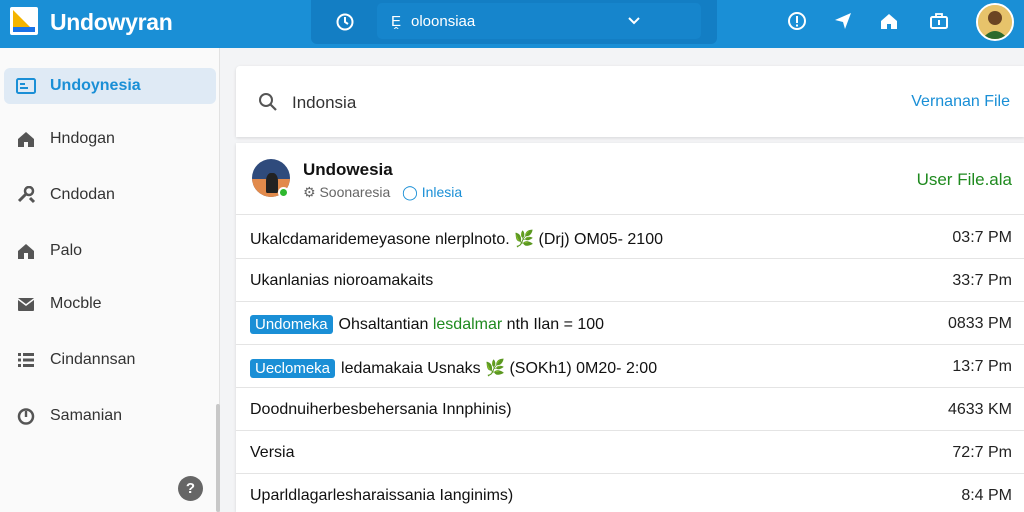 The width and height of the screenshot is (1024, 512). I want to click on clock-icon, so click(345, 22).